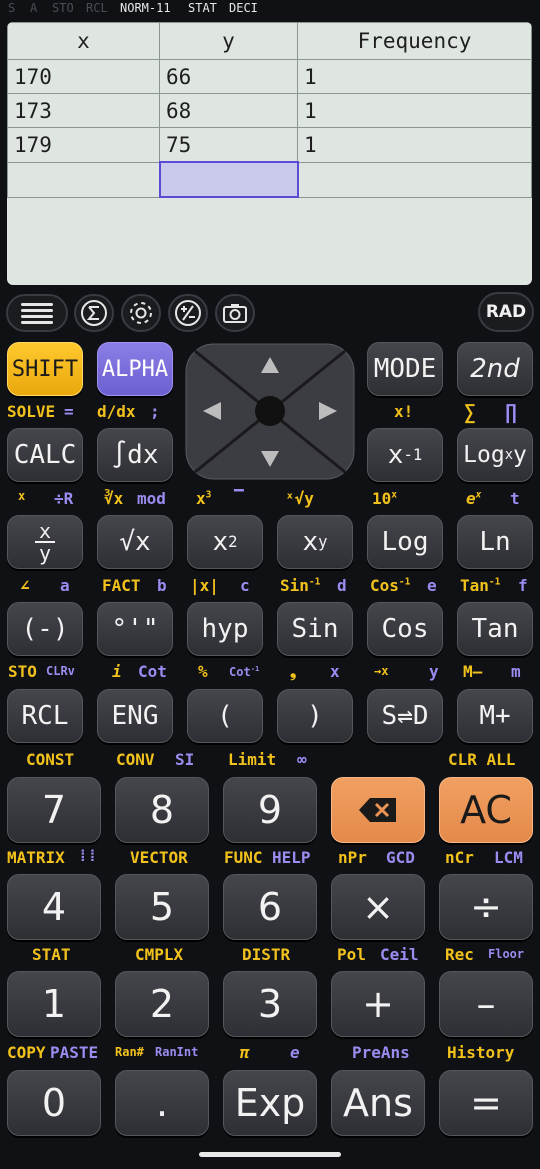  I want to click on cos-button: Cos, so click(405, 629).